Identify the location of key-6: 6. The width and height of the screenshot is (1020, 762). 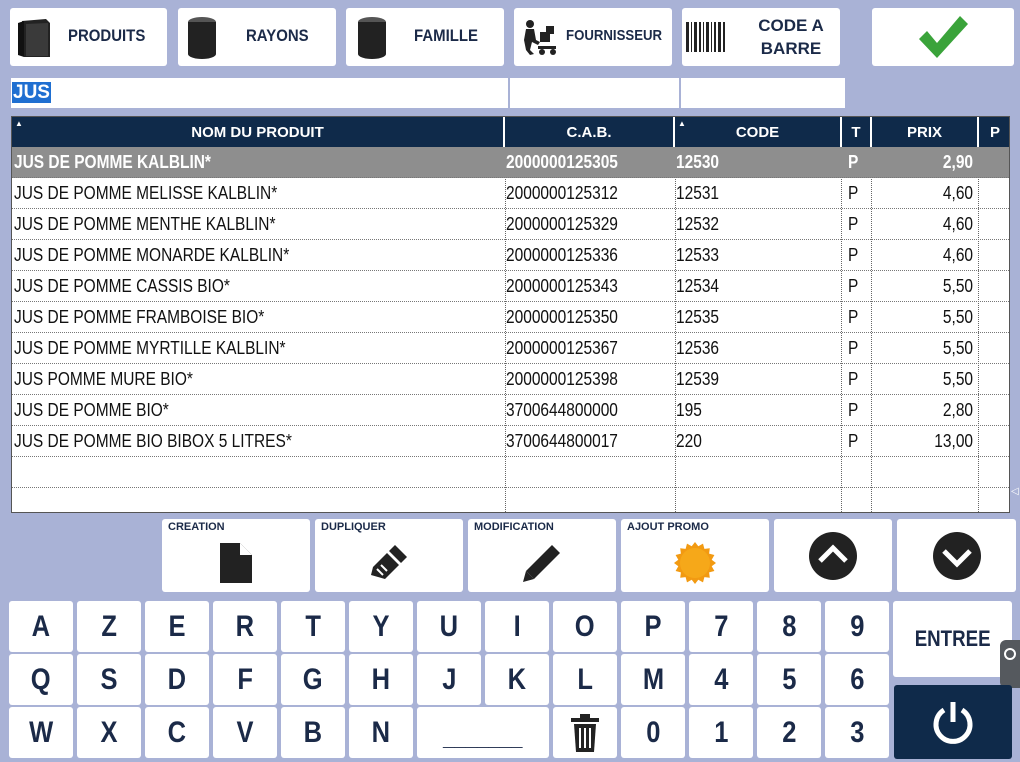
(857, 679).